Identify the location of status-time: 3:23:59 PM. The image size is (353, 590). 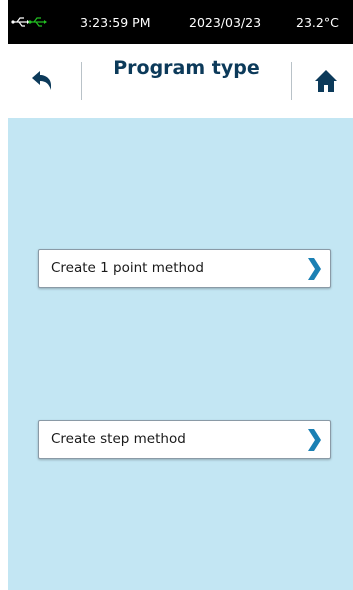
(115, 22).